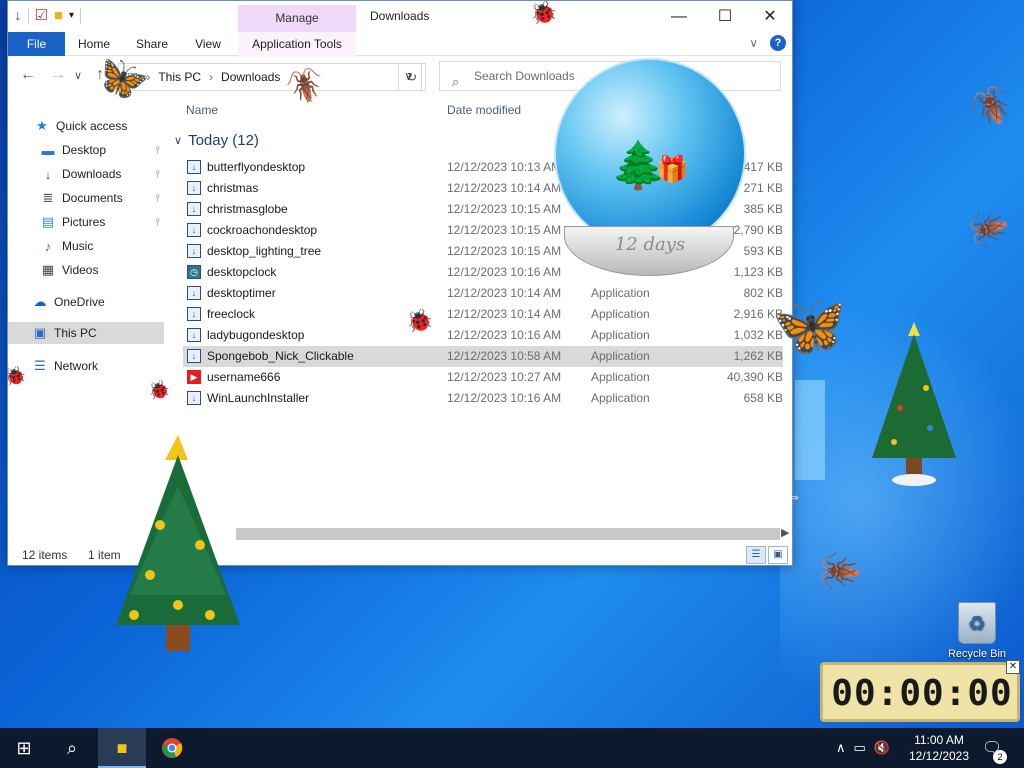  Describe the element at coordinates (152, 44) in the screenshot. I see `tab-share: Share` at that location.